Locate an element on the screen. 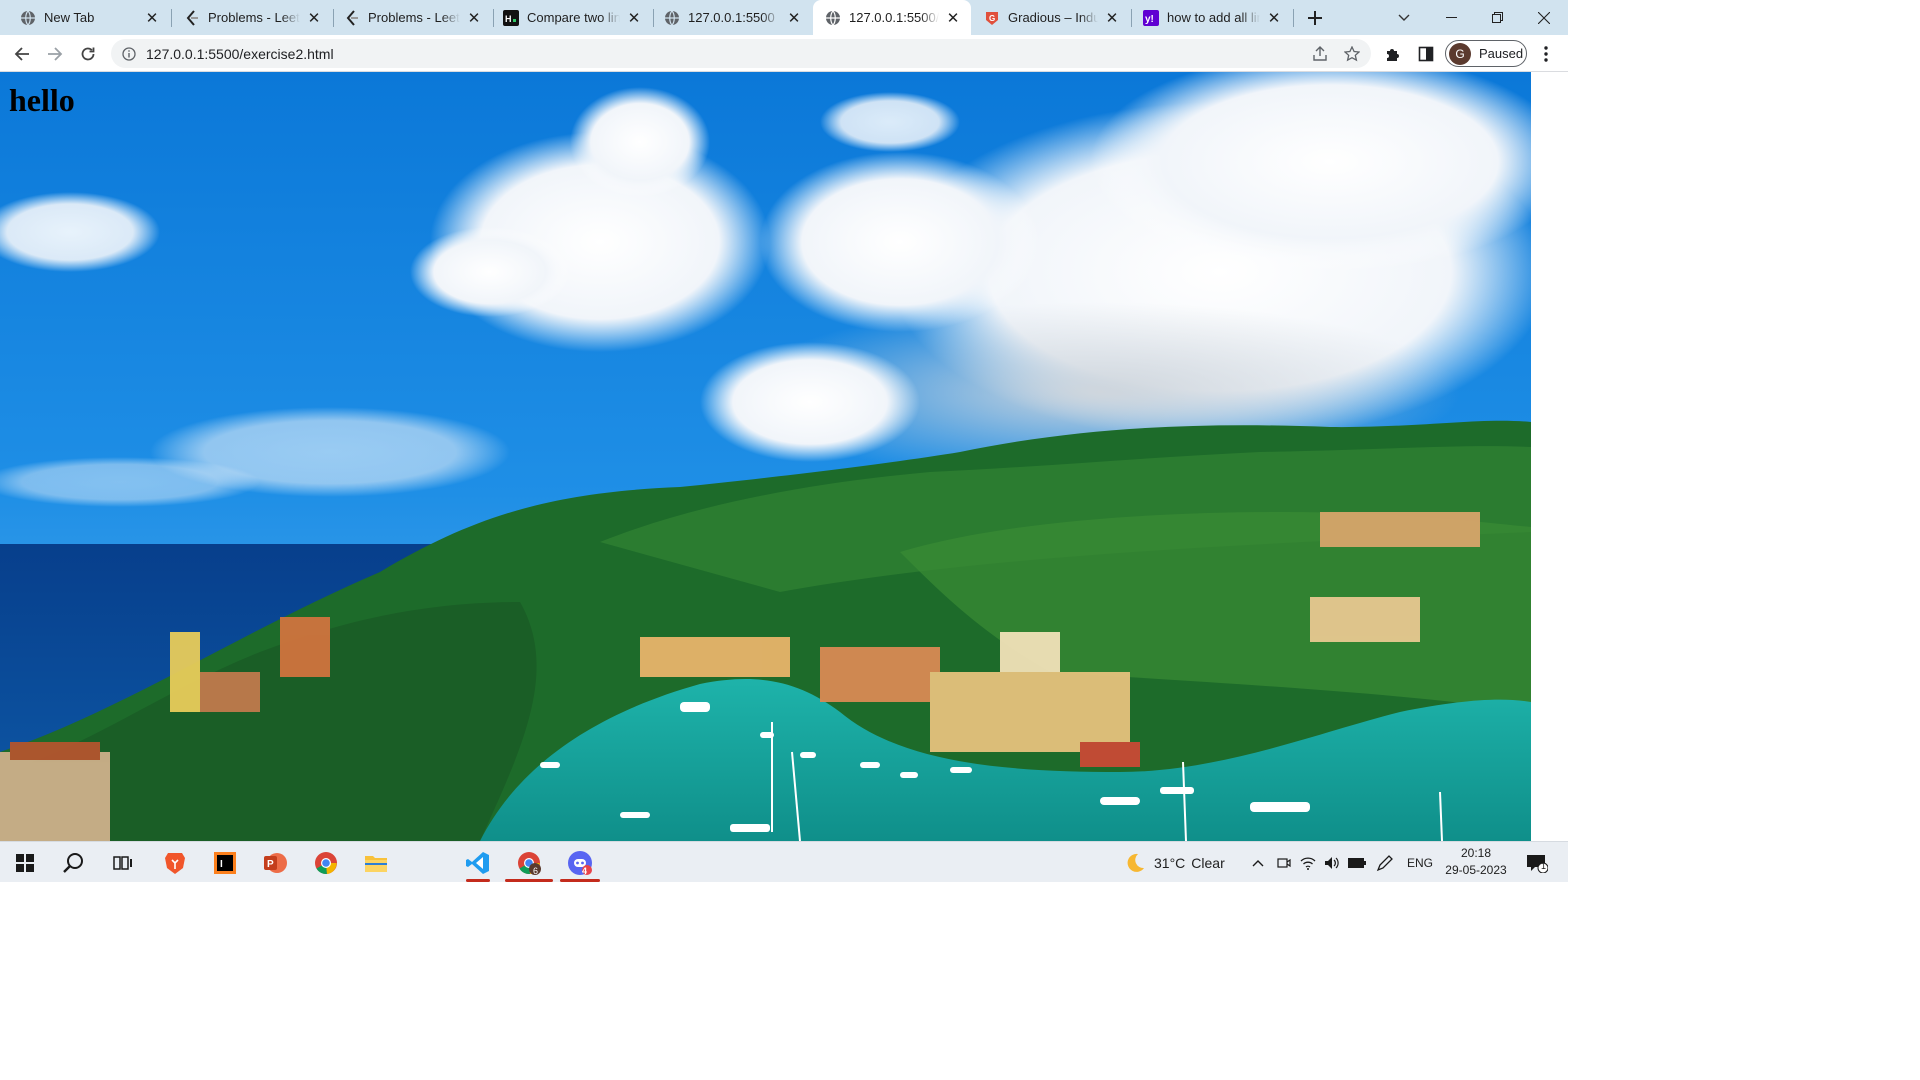 This screenshot has width=1920, height=1080. gradious-icon: G is located at coordinates (992, 18).